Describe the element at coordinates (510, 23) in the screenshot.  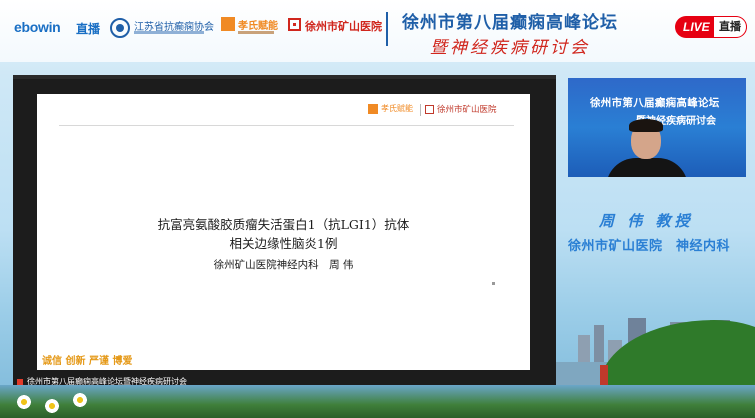
I see `forum-title: 徐州市第八届癫痫高峰论坛` at that location.